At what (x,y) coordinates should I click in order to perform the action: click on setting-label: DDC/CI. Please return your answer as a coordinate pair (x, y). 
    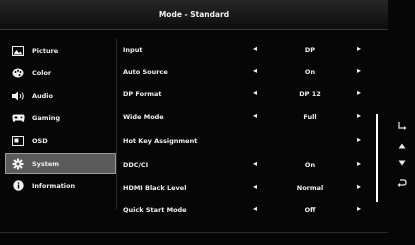
    Looking at the image, I should click on (136, 165).